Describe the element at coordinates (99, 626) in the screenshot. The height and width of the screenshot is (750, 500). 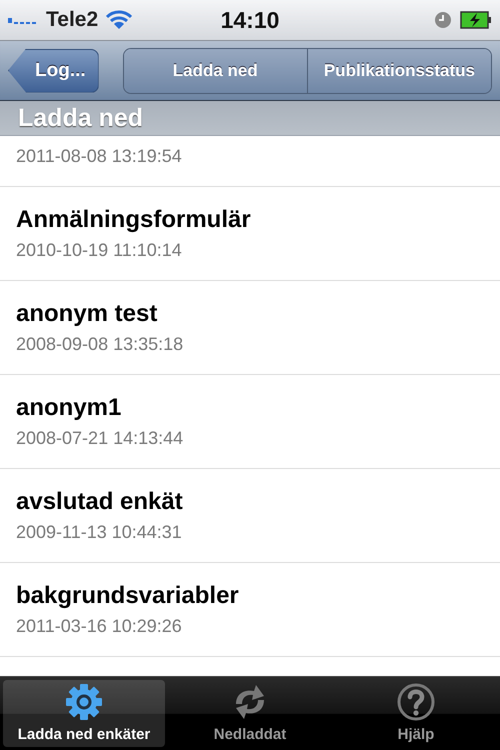
I see `survey-date: 2011-03-16 10:29:26` at that location.